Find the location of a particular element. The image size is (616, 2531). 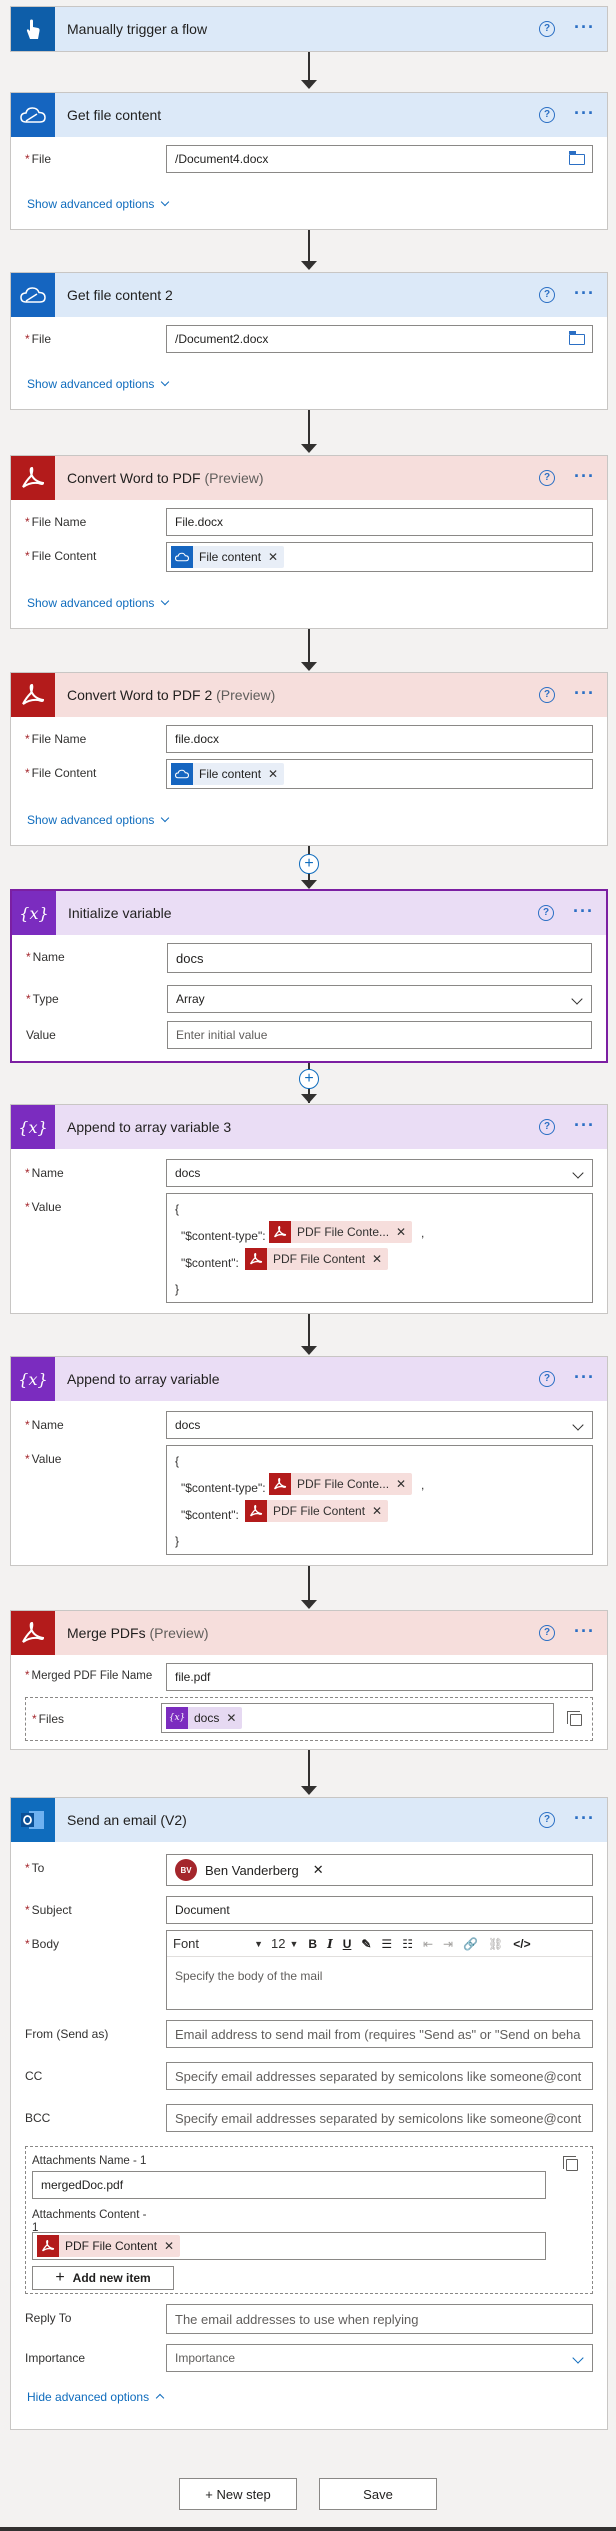

merged-file-name-input: file.pdf is located at coordinates (379, 1677).